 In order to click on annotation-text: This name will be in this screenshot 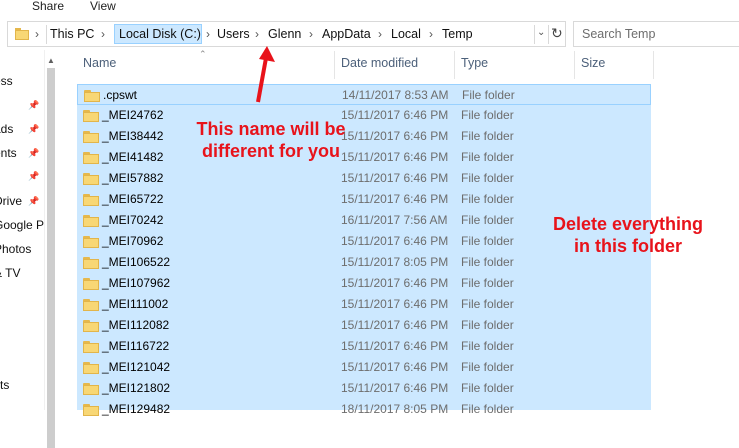, I will do `click(271, 129)`.